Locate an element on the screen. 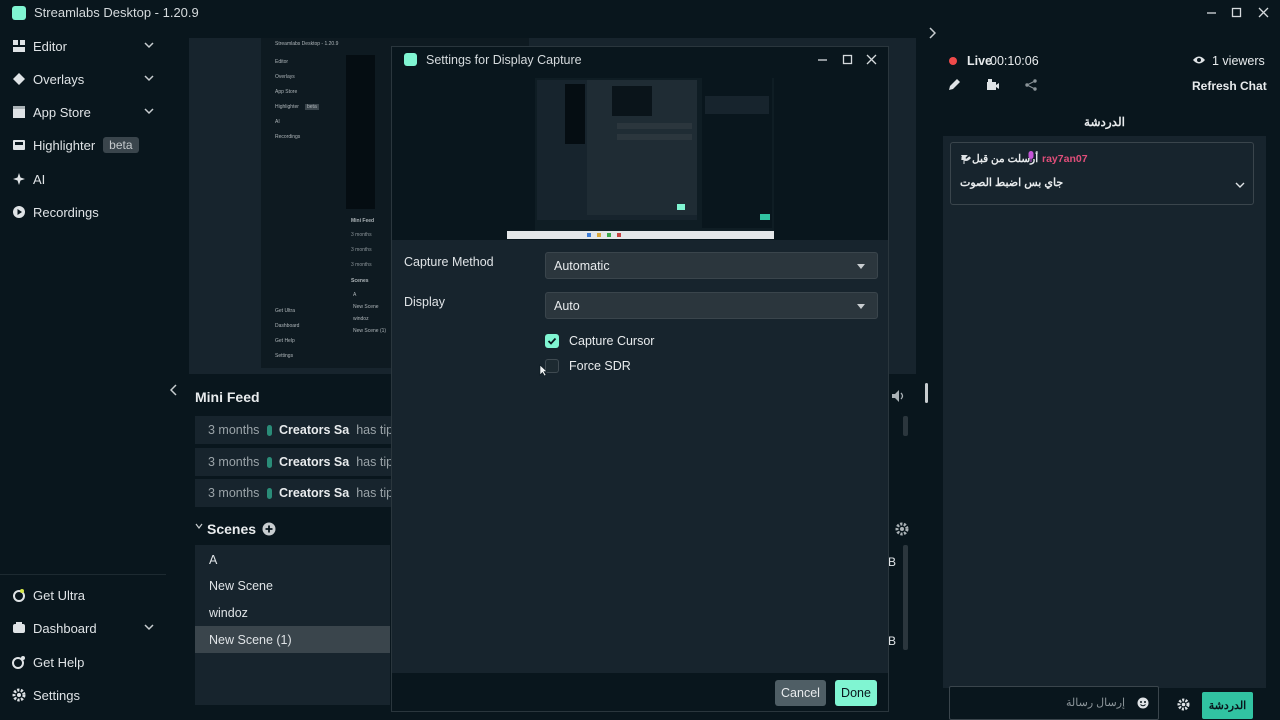  sidebar-item-label: Get Help is located at coordinates (59, 662).